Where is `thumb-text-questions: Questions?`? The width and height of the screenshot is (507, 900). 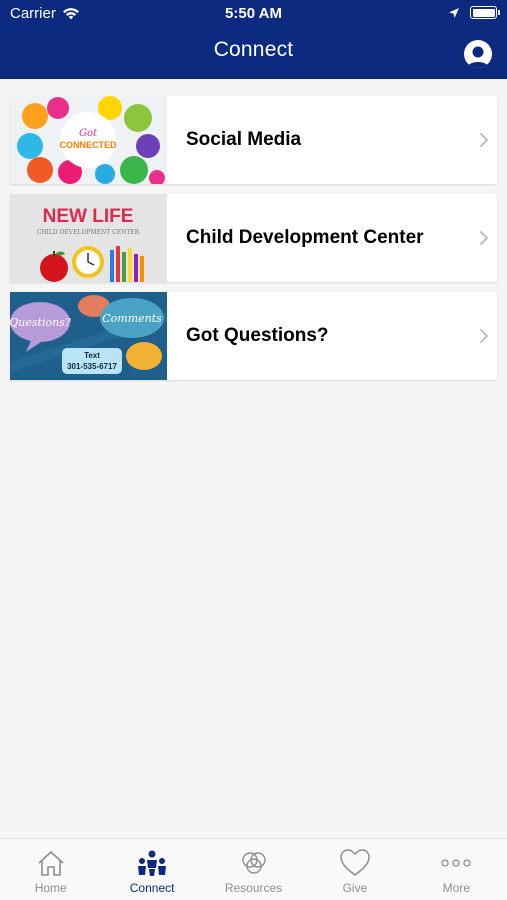 thumb-text-questions: Questions? is located at coordinates (40, 322).